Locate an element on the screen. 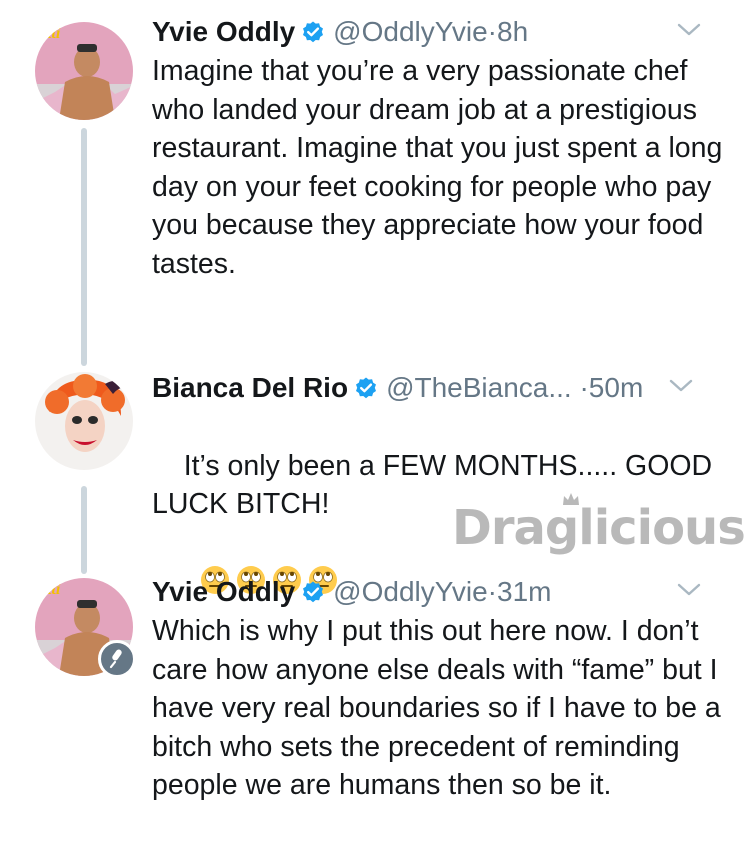 The image size is (750, 850). avatar: atti is located at coordinates (84, 71).